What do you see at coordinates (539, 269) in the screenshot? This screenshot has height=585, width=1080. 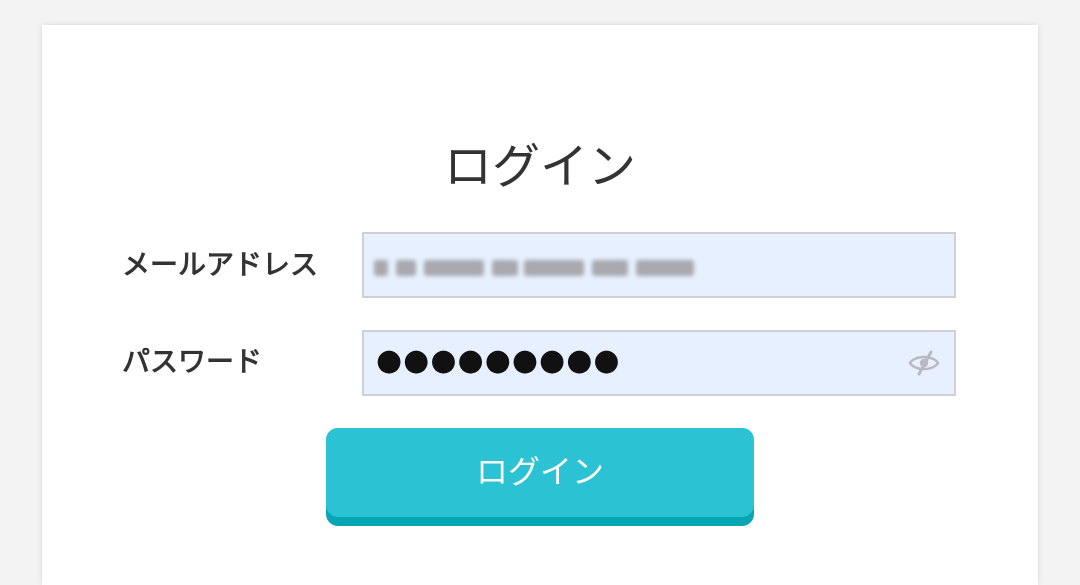 I see `email-value-obscured` at bounding box center [539, 269].